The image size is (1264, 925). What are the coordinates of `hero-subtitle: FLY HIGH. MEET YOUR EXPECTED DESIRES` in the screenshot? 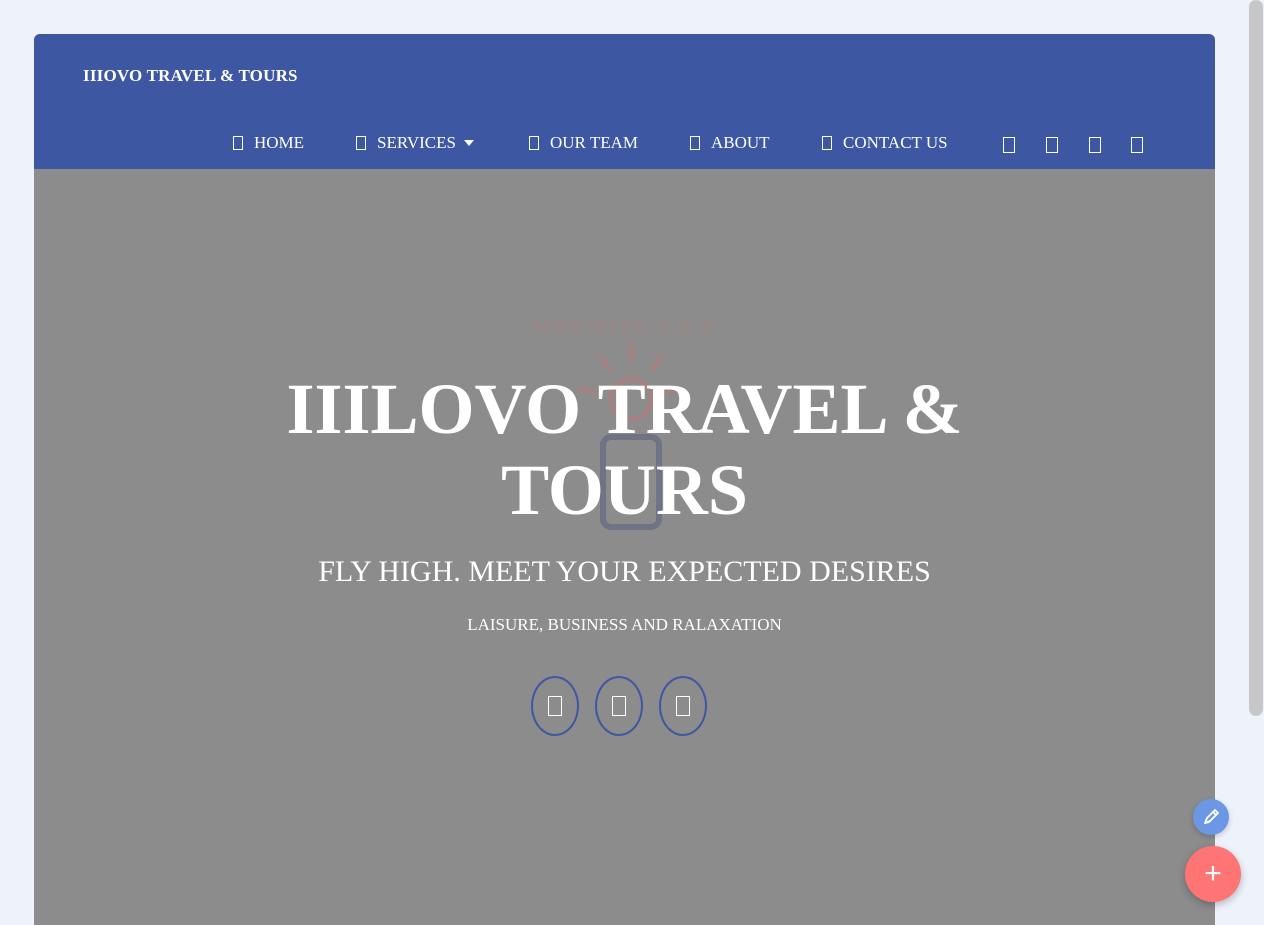 It's located at (624, 571).